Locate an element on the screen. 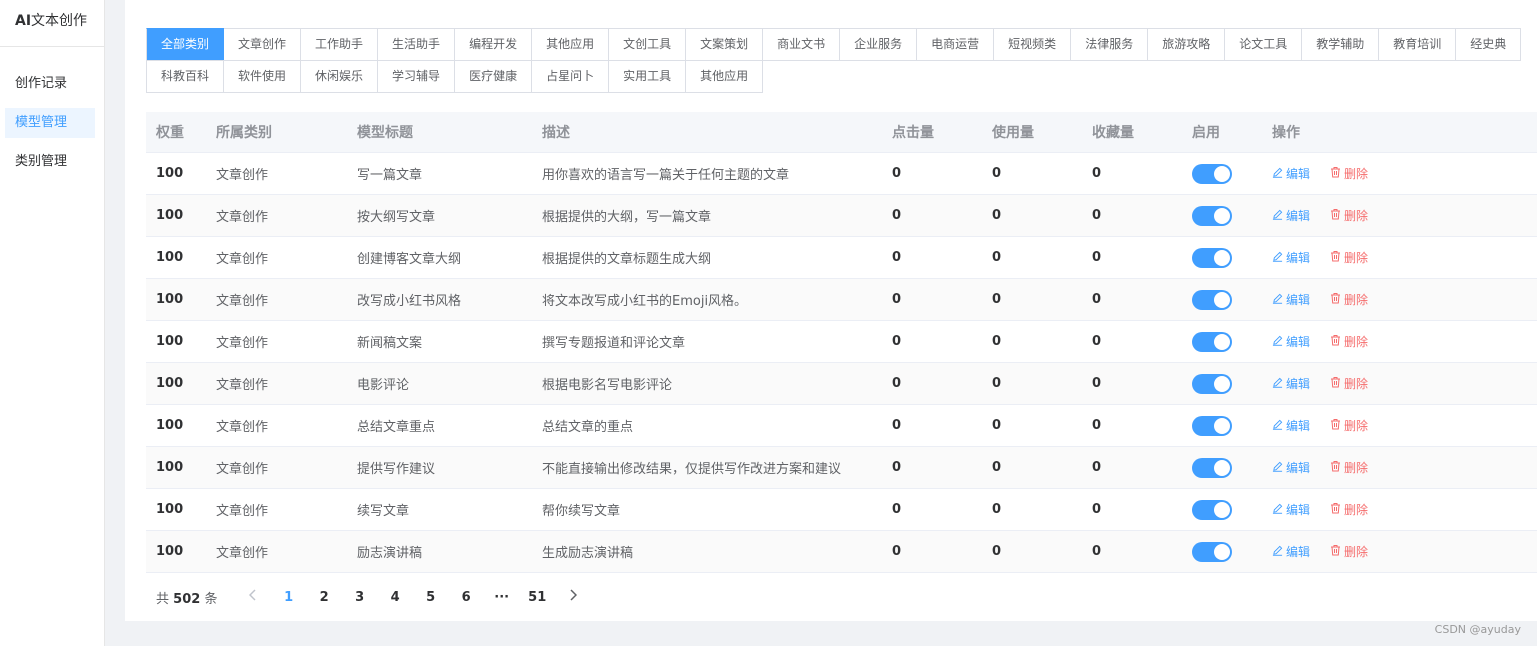  category-tab: 休闲娱乐 is located at coordinates (340, 76).